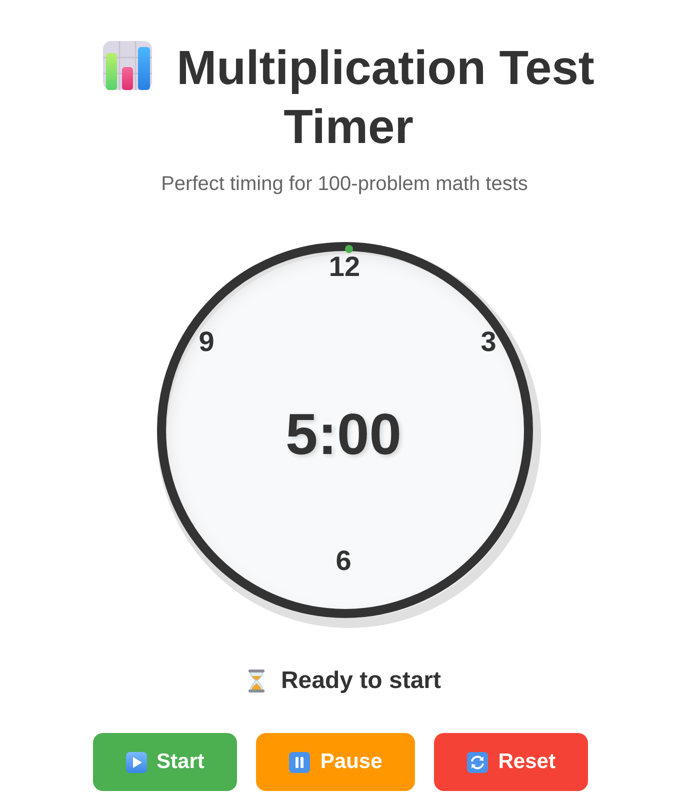 Image resolution: width=681 pixels, height=796 pixels. Describe the element at coordinates (361, 681) in the screenshot. I see `status-text: Ready to start` at that location.